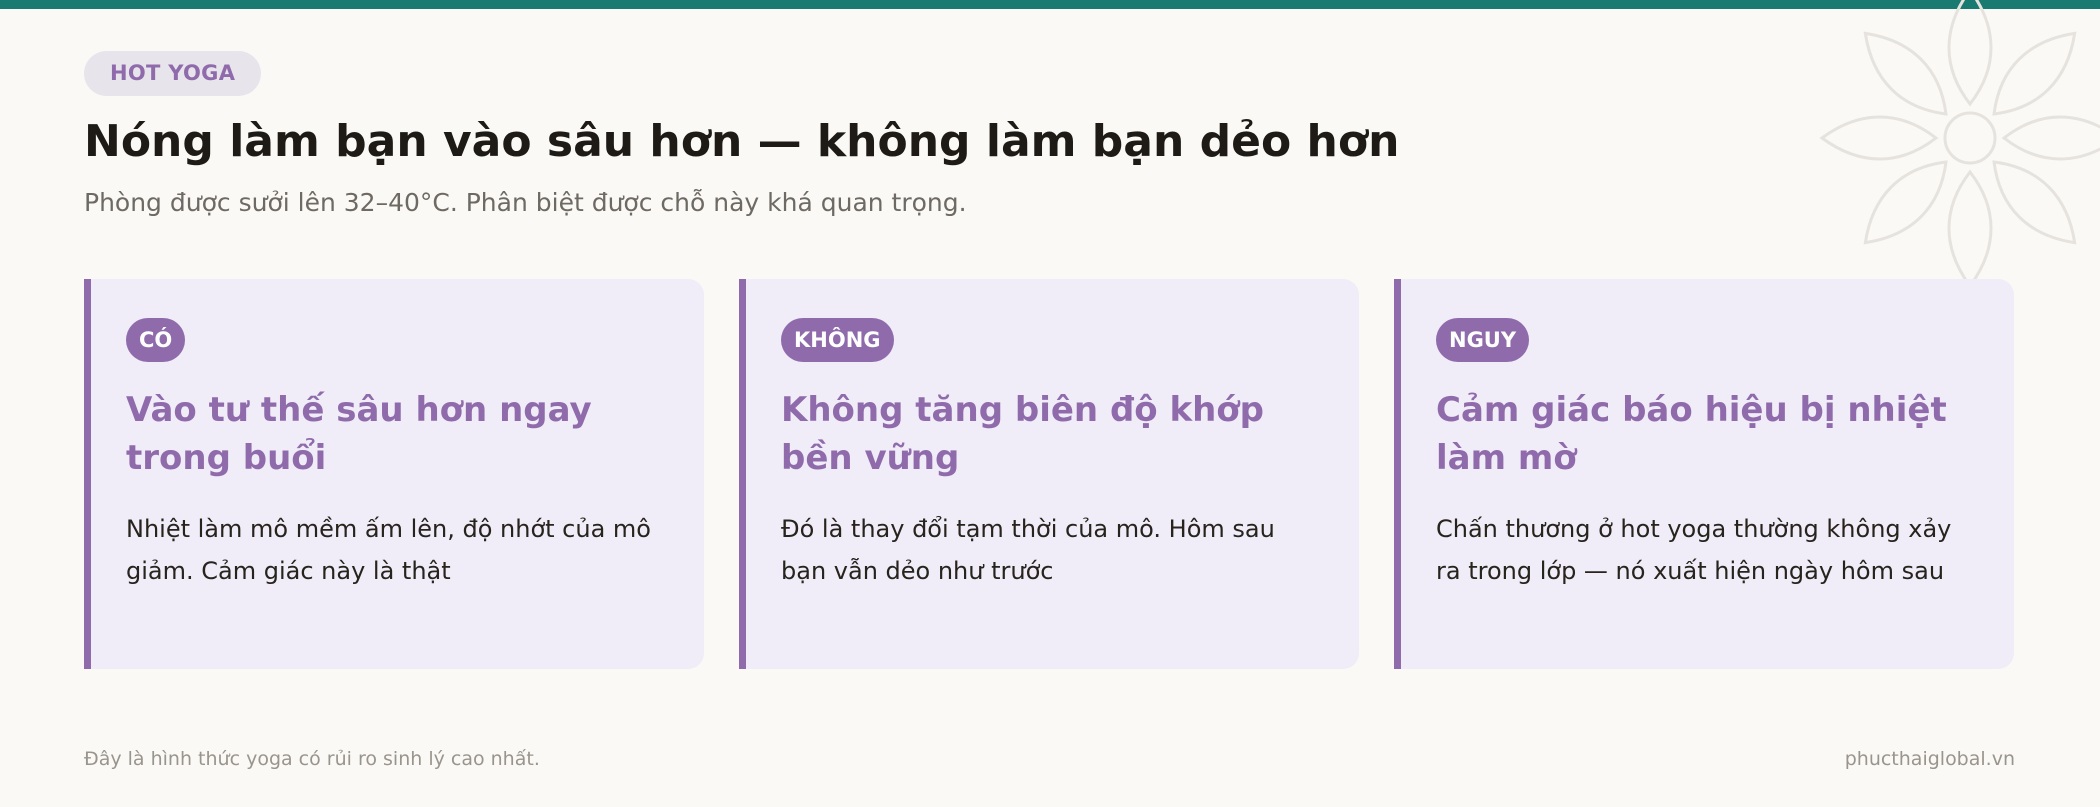  I want to click on footer-site-link: phucthaiglobal.vn, so click(1930, 759).